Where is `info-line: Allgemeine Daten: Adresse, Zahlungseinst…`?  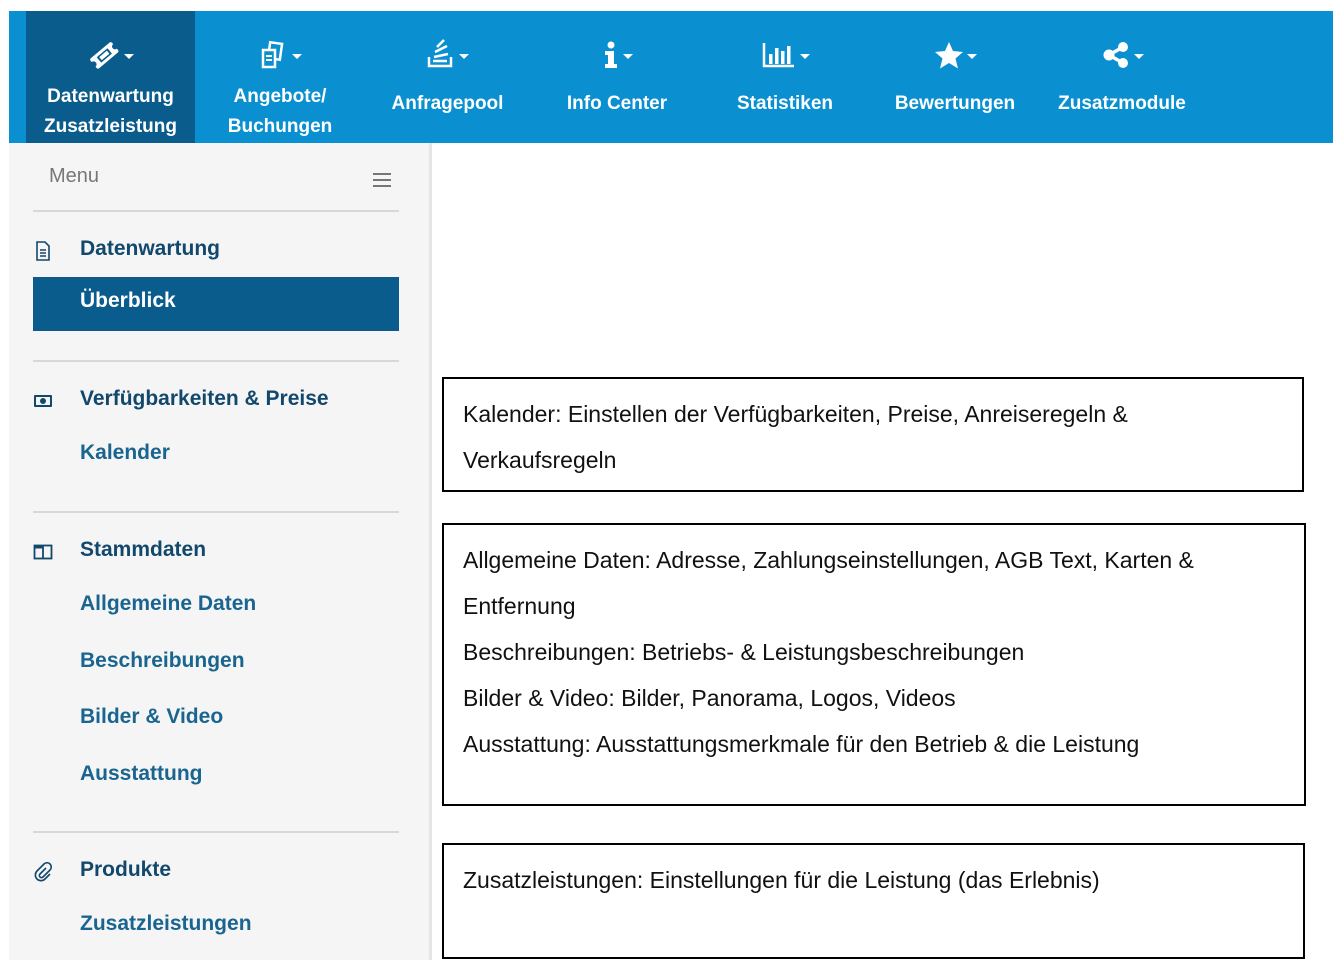
info-line: Allgemeine Daten: Adresse, Zahlungseinst… is located at coordinates (828, 560).